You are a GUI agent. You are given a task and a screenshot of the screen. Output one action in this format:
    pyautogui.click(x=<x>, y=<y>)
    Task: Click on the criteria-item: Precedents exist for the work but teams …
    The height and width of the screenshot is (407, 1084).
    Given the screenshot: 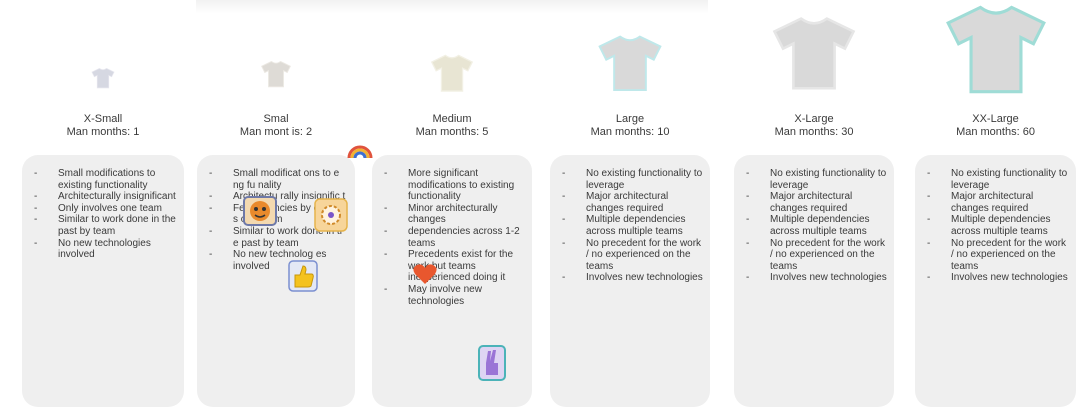 What is the action you would take?
    pyautogui.click(x=453, y=266)
    